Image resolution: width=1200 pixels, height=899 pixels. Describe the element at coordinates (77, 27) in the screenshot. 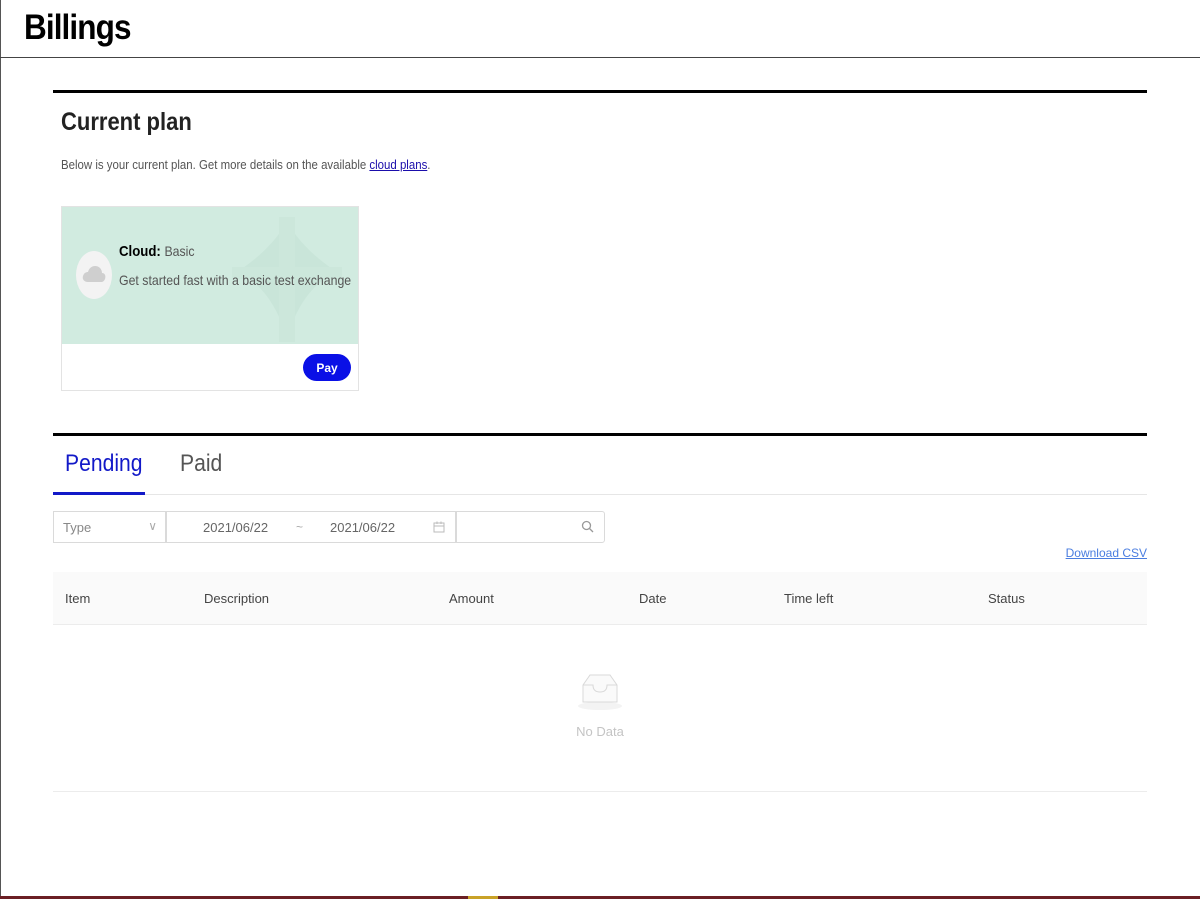

I see `page-title: Billings` at that location.